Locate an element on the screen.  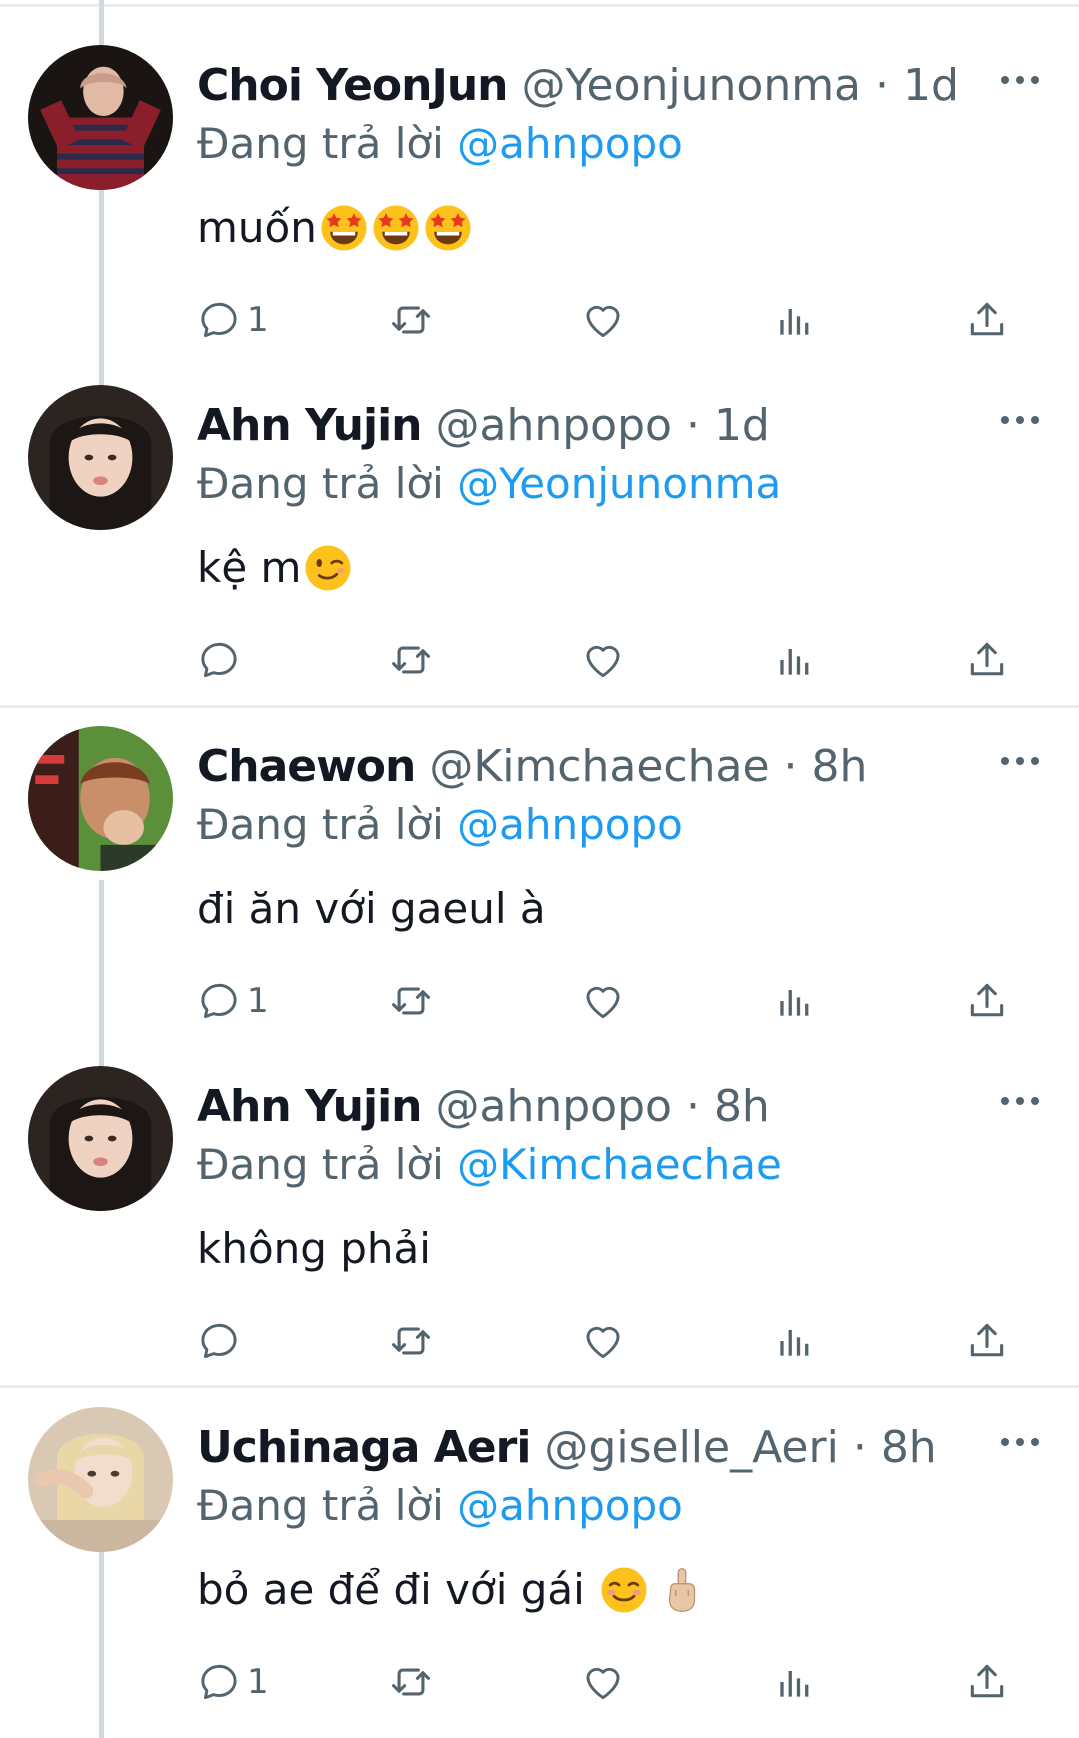
tweet-actions is located at coordinates (607, 660).